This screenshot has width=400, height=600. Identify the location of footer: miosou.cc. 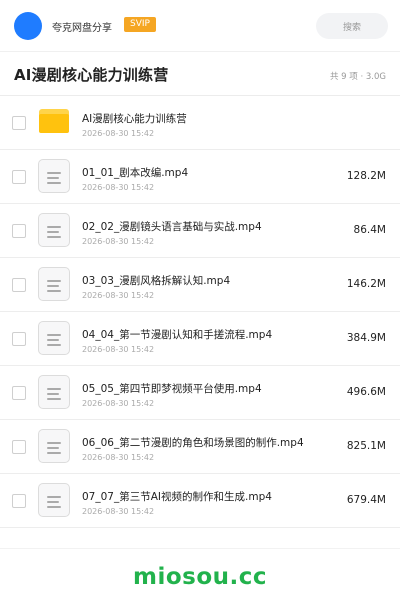
(200, 574).